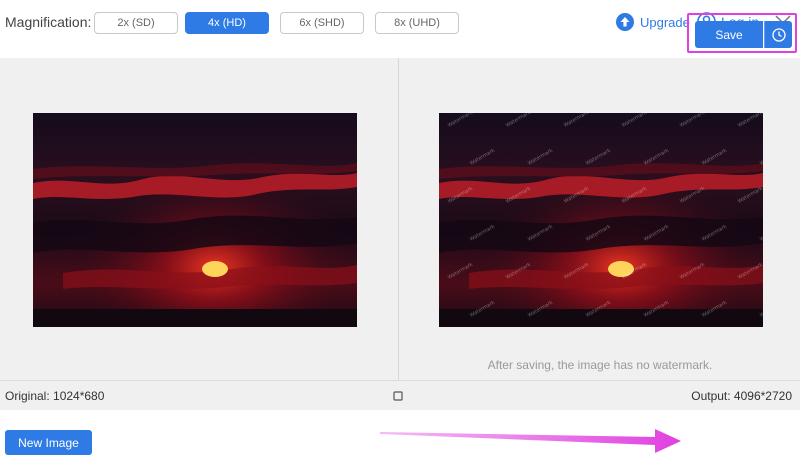 The height and width of the screenshot is (467, 800). I want to click on new-image-button: New Image, so click(48, 442).